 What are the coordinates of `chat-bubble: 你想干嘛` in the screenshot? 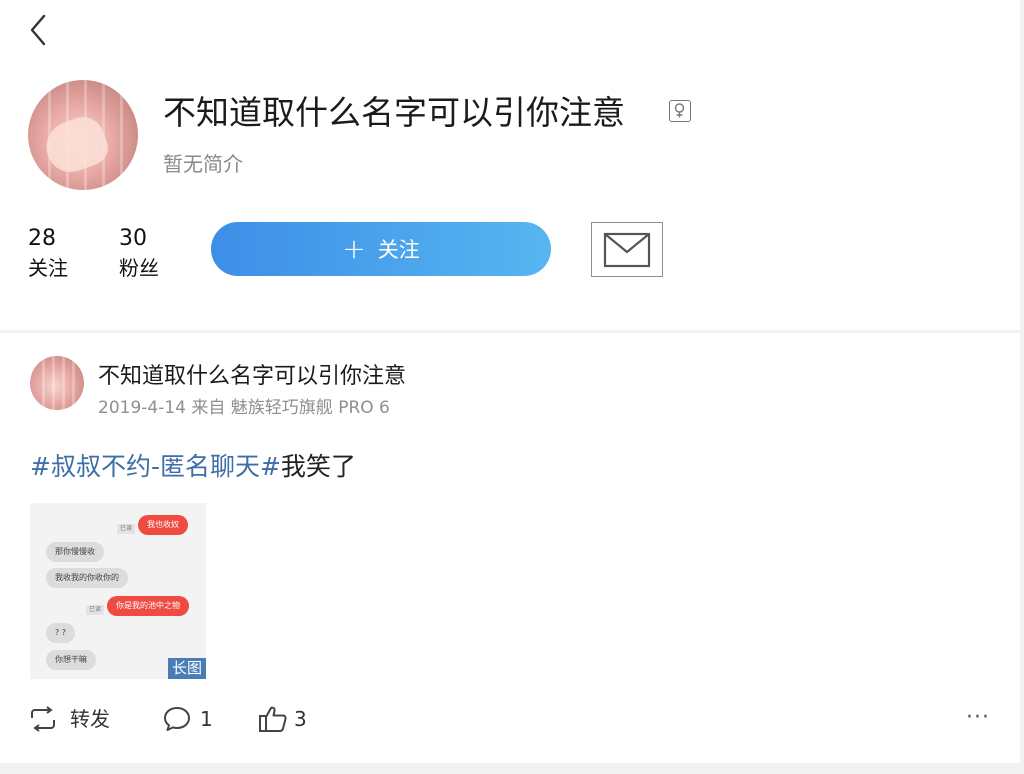 It's located at (71, 660).